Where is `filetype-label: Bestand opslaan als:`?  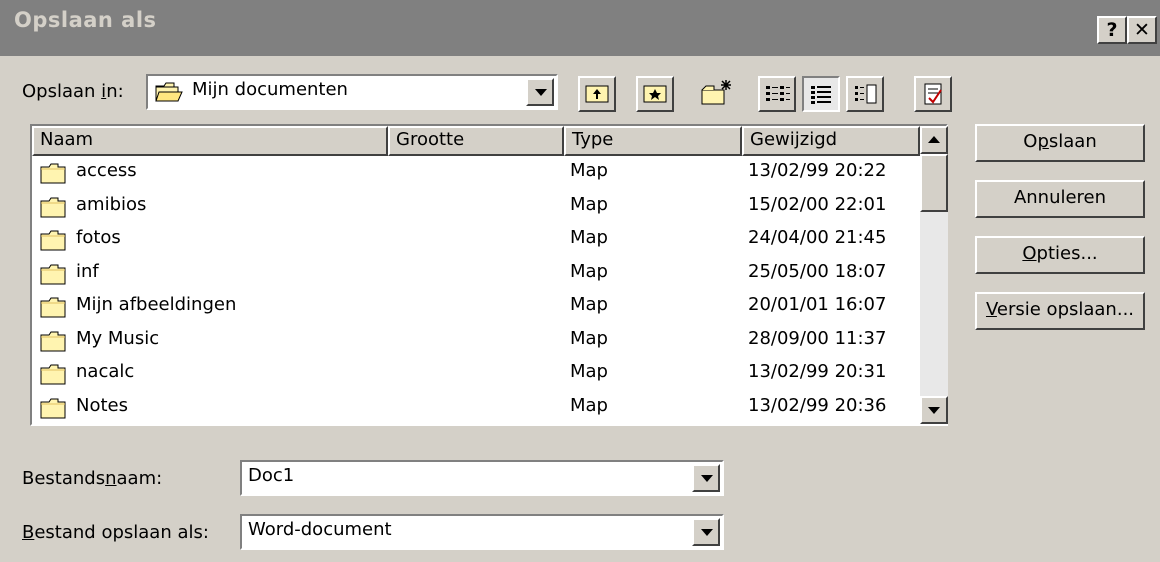
filetype-label: Bestand opslaan als: is located at coordinates (115, 532).